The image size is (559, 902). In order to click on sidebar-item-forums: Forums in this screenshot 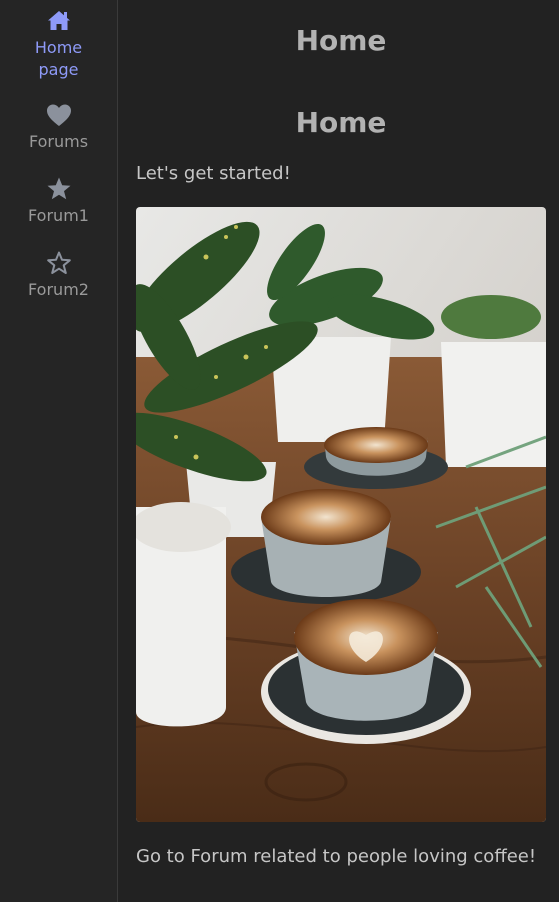, I will do `click(58, 127)`.